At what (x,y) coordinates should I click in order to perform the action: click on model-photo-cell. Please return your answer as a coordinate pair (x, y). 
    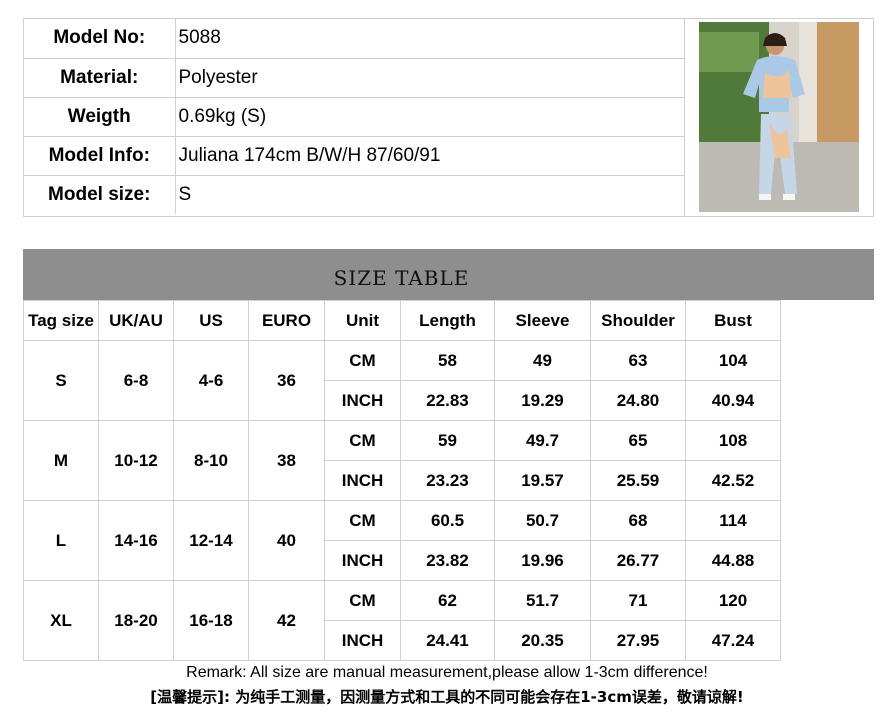
    Looking at the image, I should click on (779, 117).